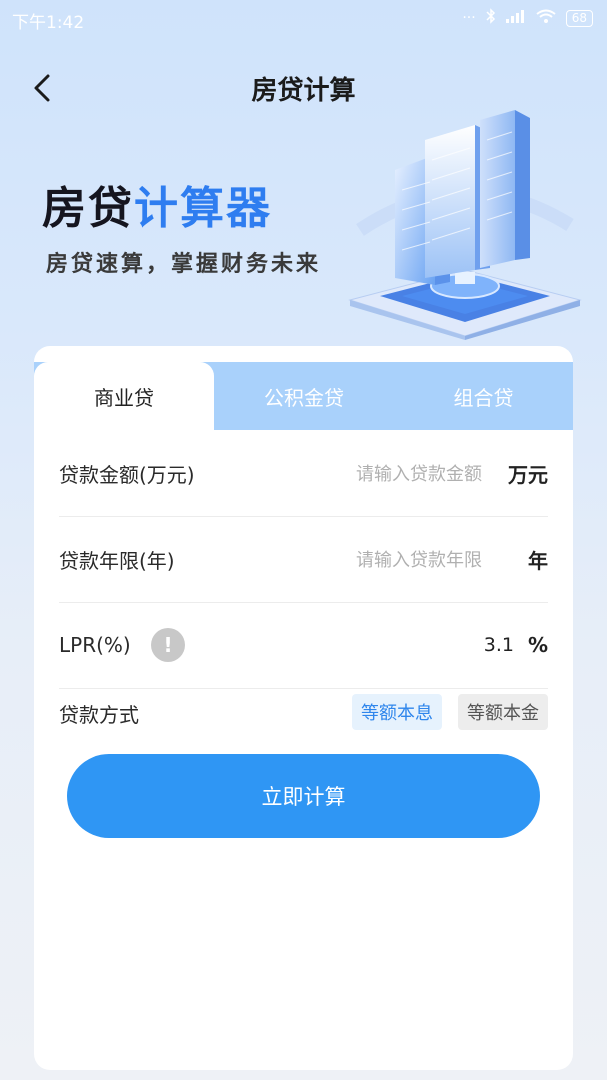  I want to click on tab-housing-fund-loan: 公积金贷, so click(304, 396).